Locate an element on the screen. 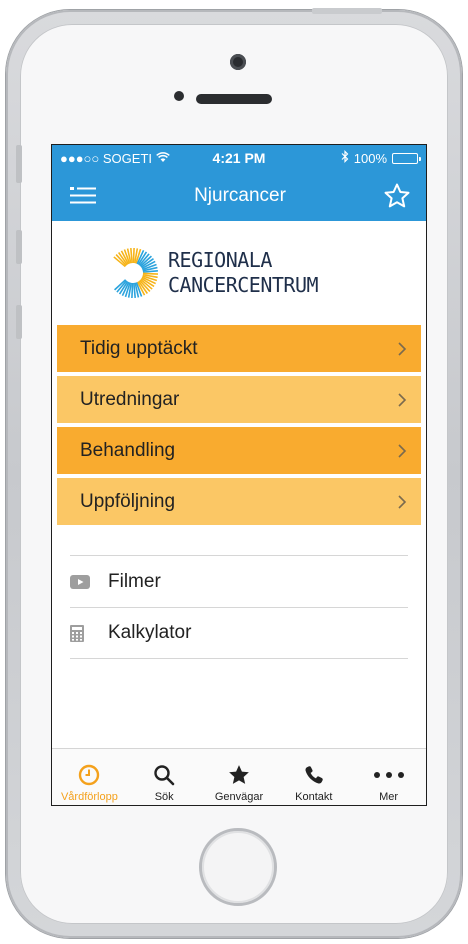  menu-item-tidig-upptackt: Tidig upptäckt is located at coordinates (239, 348).